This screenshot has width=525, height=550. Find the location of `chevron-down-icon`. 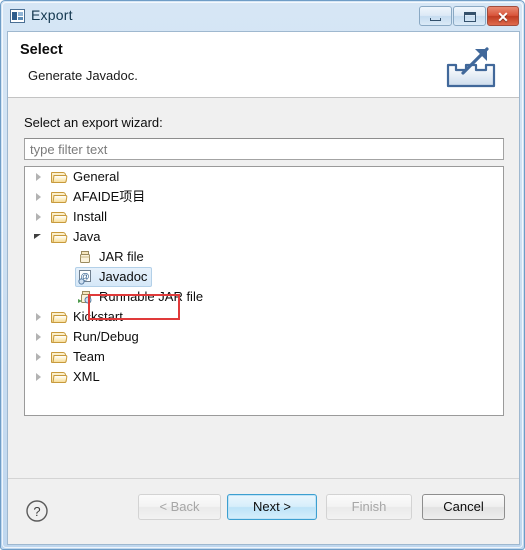

chevron-down-icon is located at coordinates (39, 237).